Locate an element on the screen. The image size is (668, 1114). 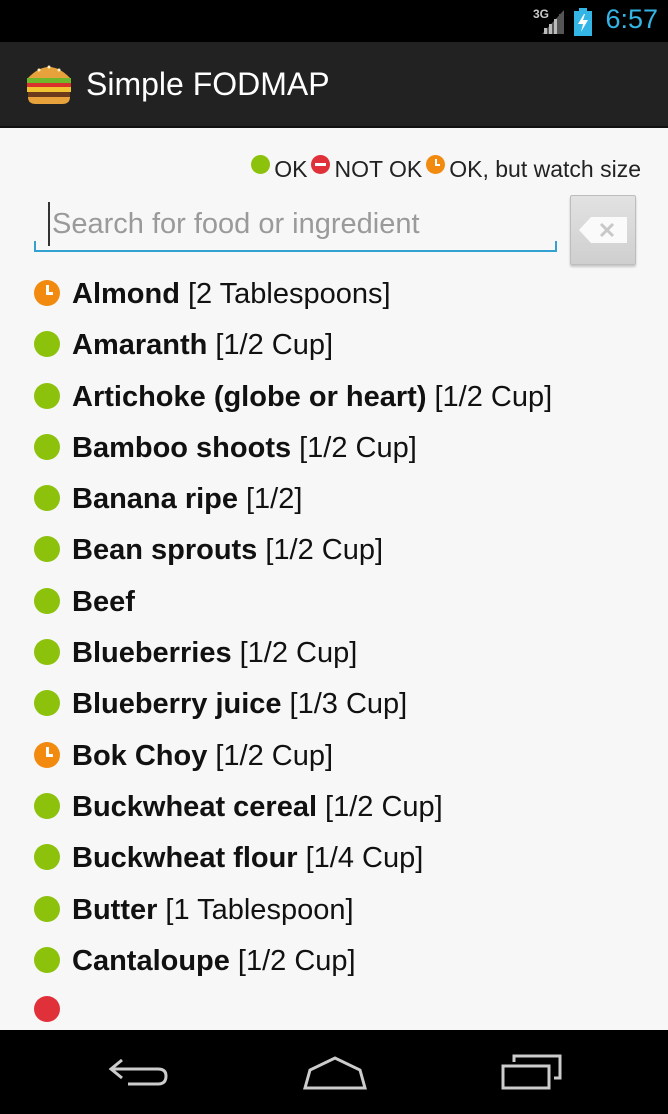
recent-apps-icon is located at coordinates (531, 1072).